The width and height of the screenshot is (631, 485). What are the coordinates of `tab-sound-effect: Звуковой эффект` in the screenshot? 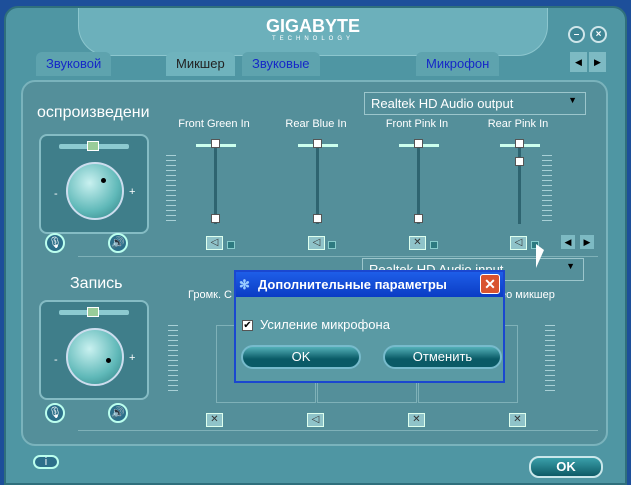 It's located at (74, 73).